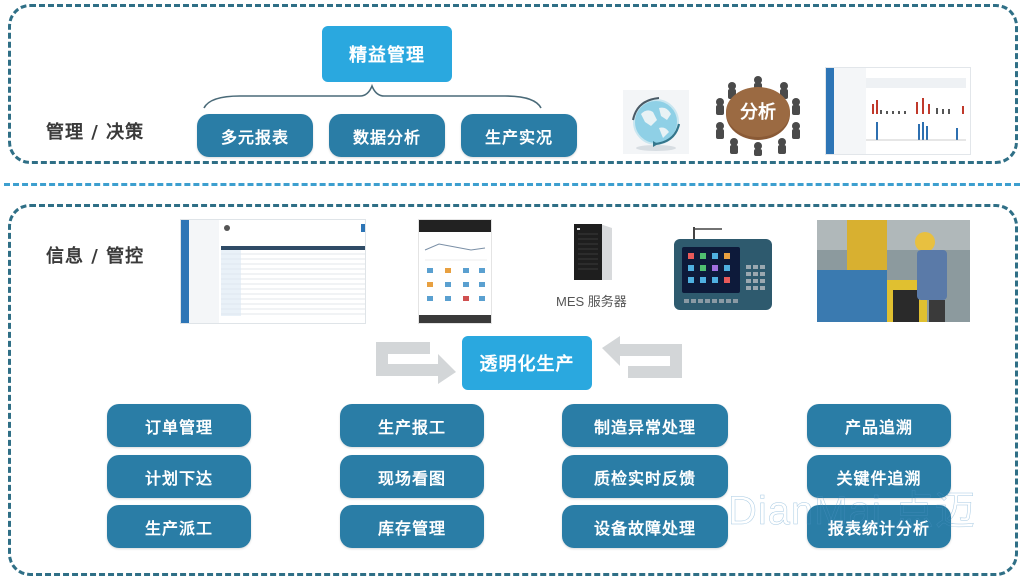 This screenshot has width=1024, height=581. Describe the element at coordinates (879, 425) in the screenshot. I see `product-trace-button: 产品追溯` at that location.